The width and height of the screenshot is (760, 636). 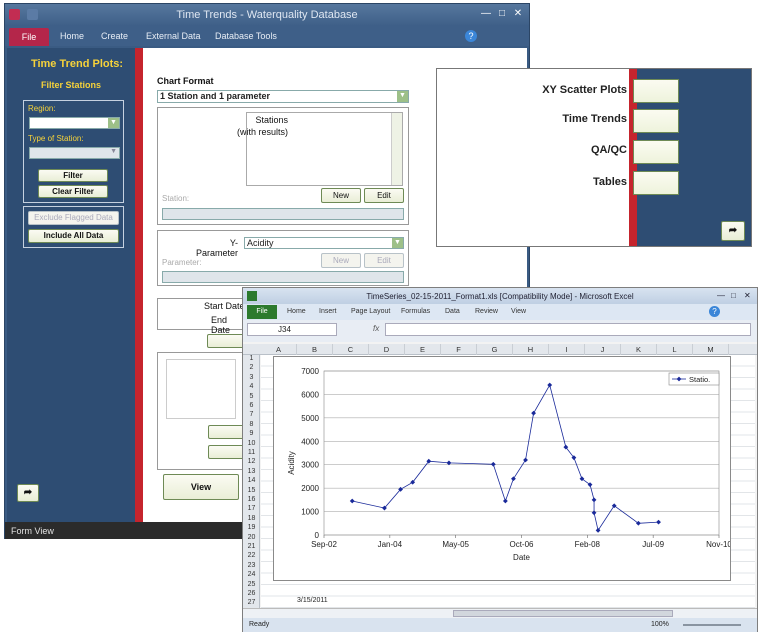 What do you see at coordinates (283, 277) in the screenshot?
I see `parameter-combo` at bounding box center [283, 277].